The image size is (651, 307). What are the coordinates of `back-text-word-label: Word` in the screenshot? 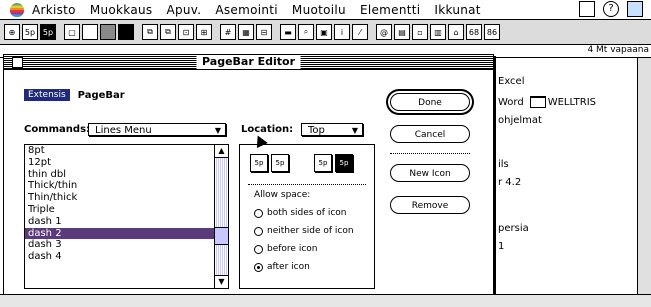 It's located at (511, 102).